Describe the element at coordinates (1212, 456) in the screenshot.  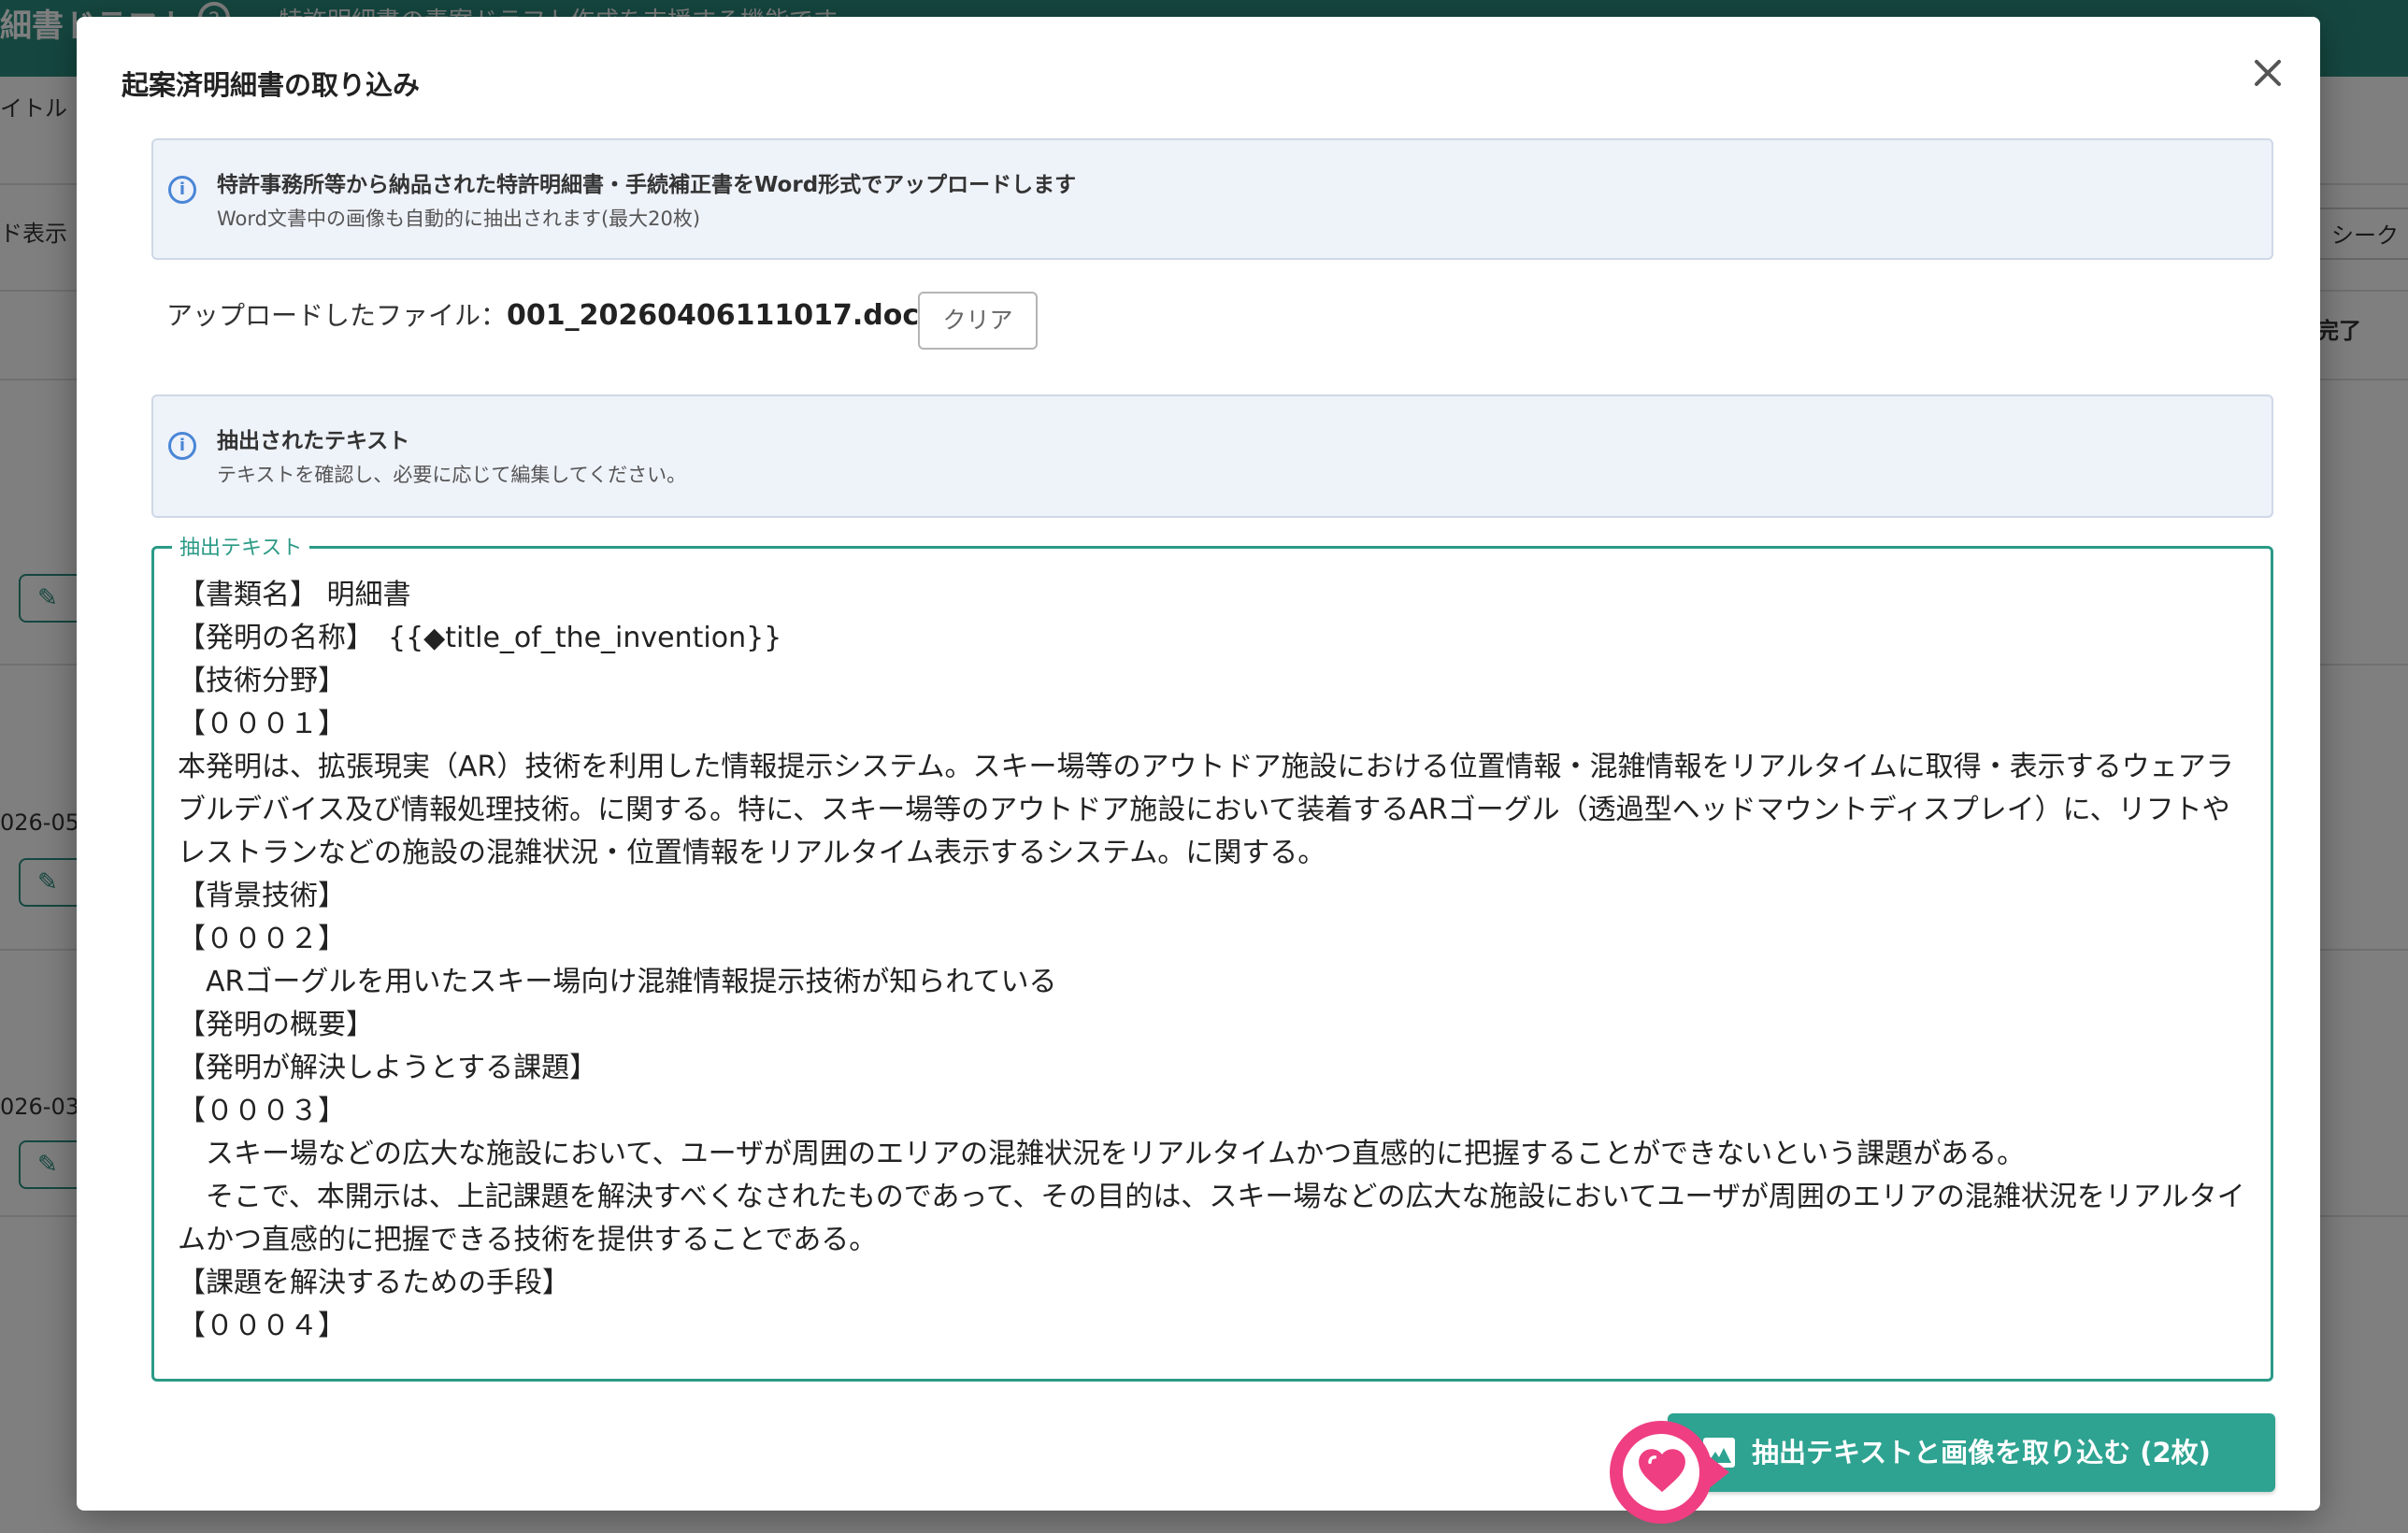
I see `extract-info-alert: i 抽出されたテキスト テキストを確認し、必要に応じて編集してください。` at that location.